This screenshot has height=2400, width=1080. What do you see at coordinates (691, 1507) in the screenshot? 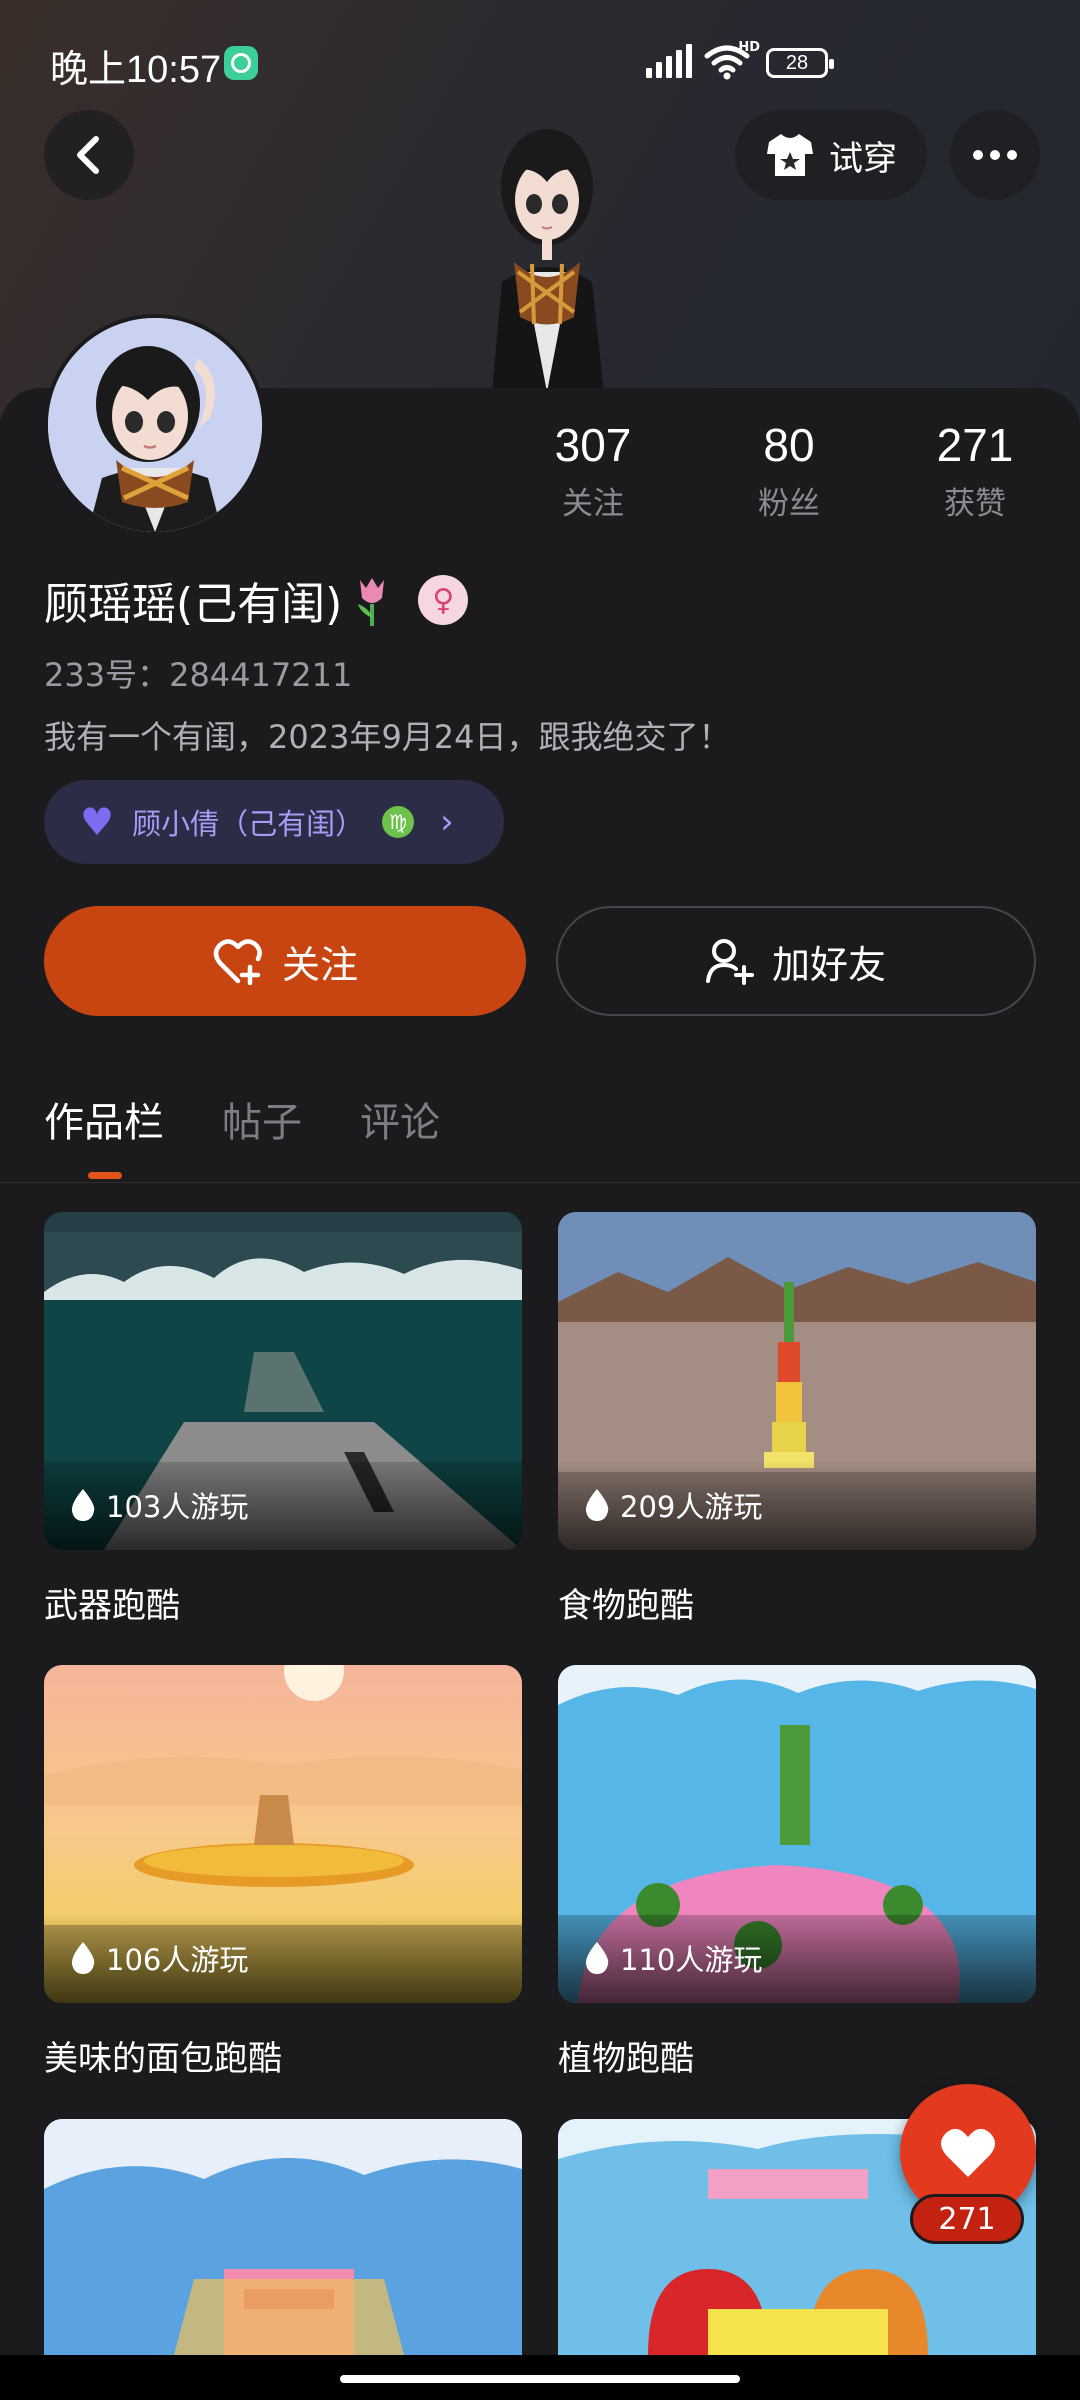
I see `play-count-label: 209人游玩` at bounding box center [691, 1507].